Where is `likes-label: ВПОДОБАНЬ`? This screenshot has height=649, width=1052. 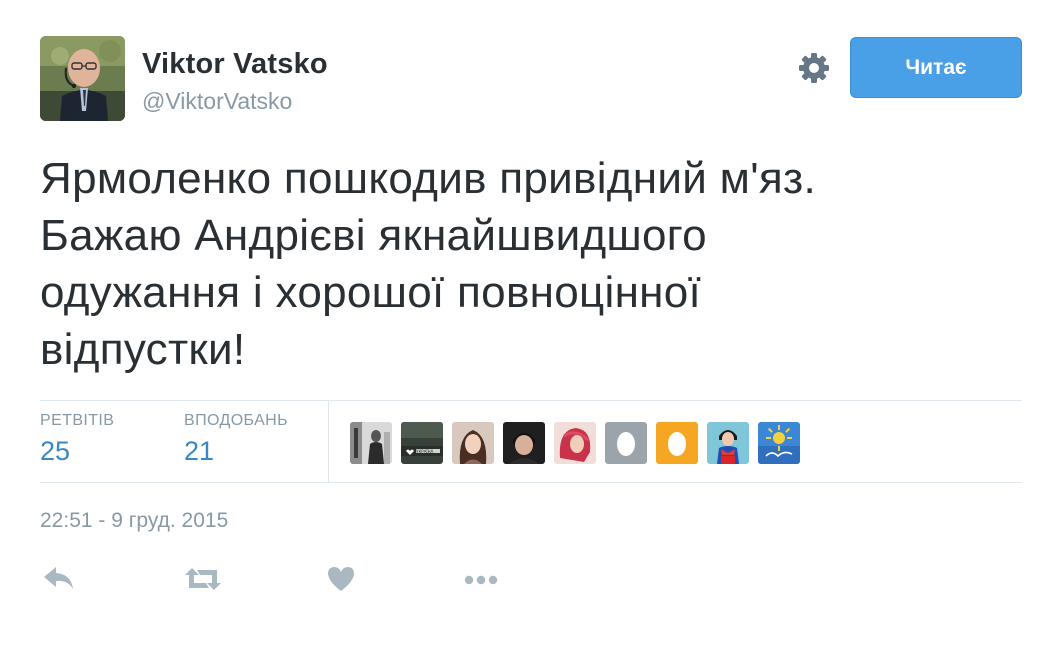
likes-label: ВПОДОБАНЬ is located at coordinates (236, 420).